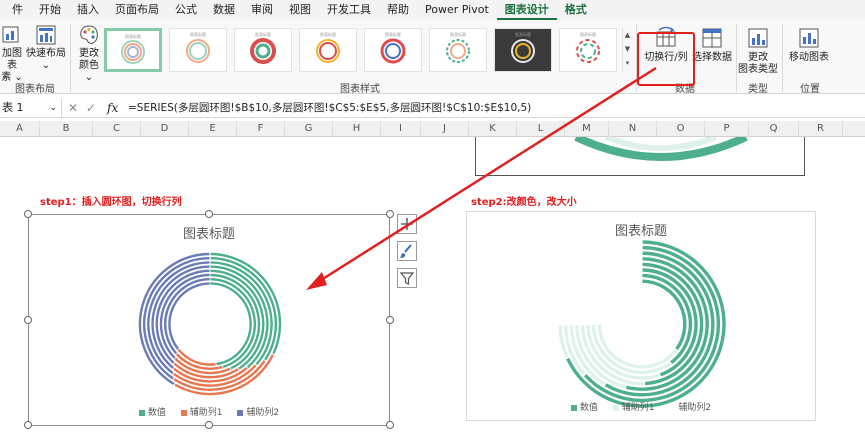  Describe the element at coordinates (627, 63) in the screenshot. I see `gallery-more-icon: ▾` at that location.